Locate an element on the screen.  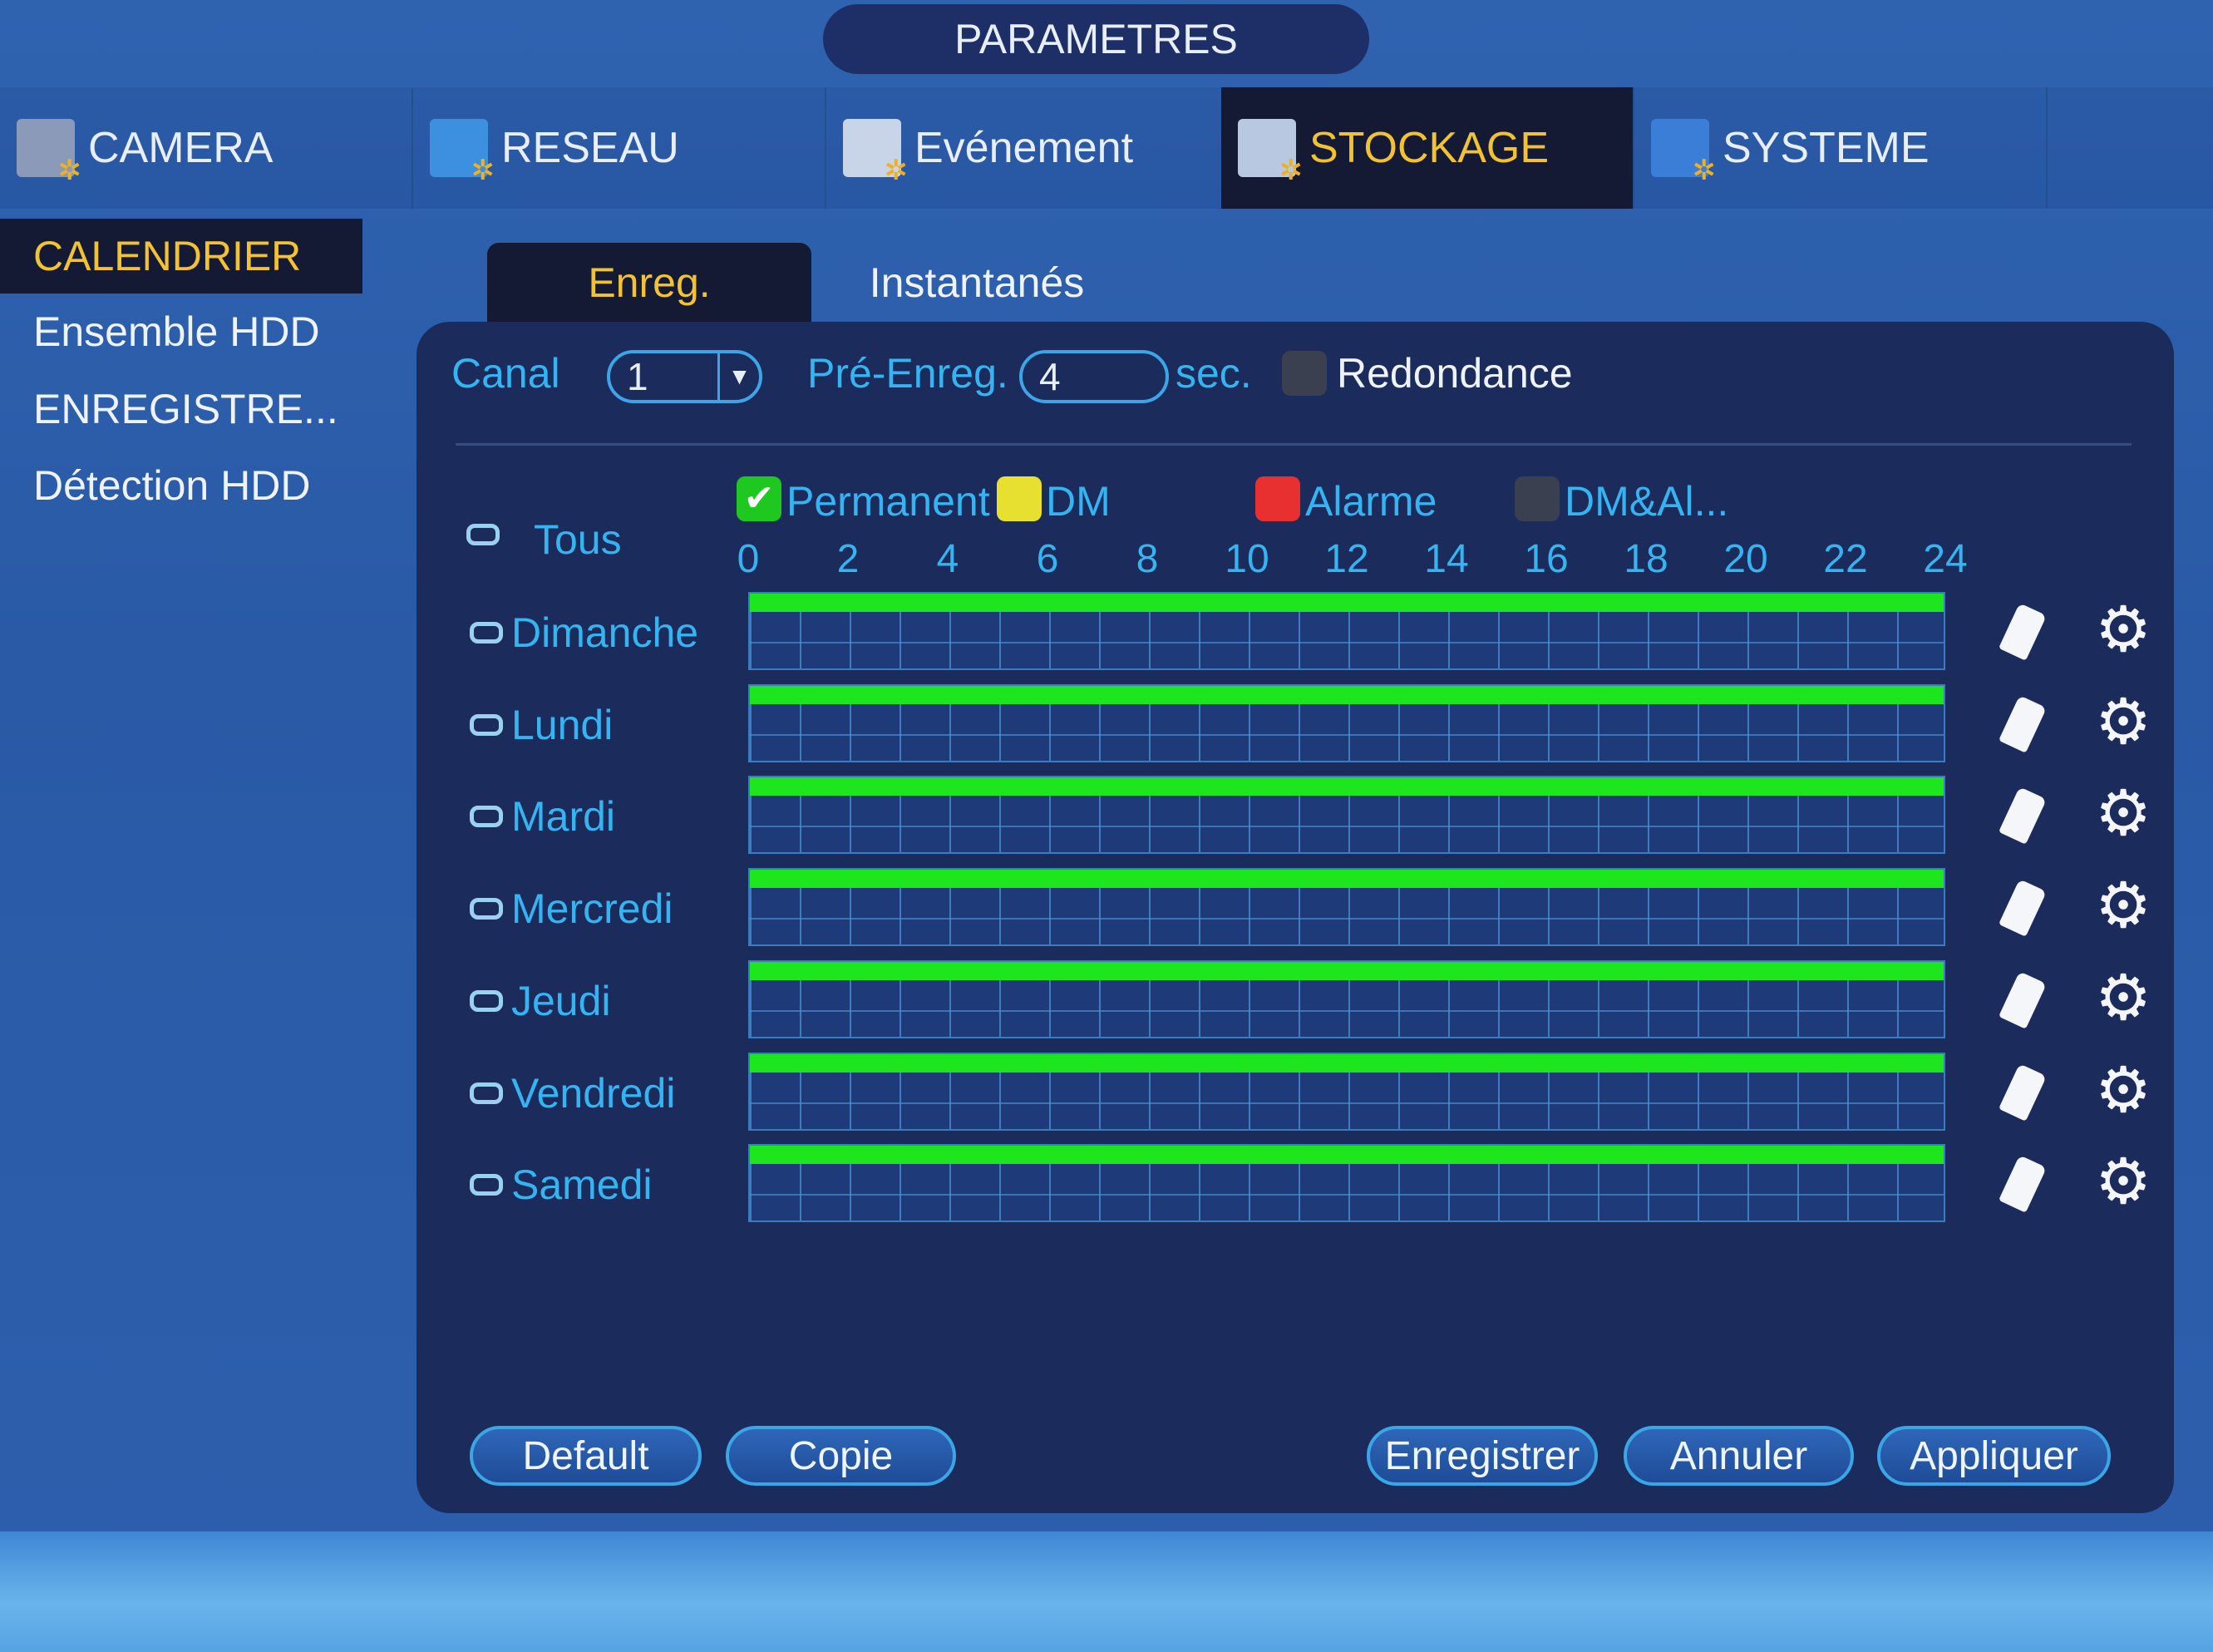
legend-alarme-label: Alarme is located at coordinates (1371, 501).